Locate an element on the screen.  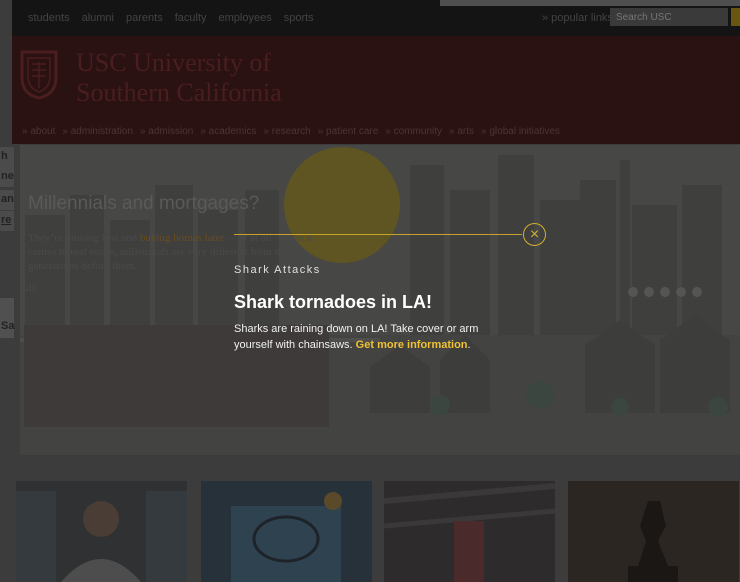
scientist-image is located at coordinates (101, 531).